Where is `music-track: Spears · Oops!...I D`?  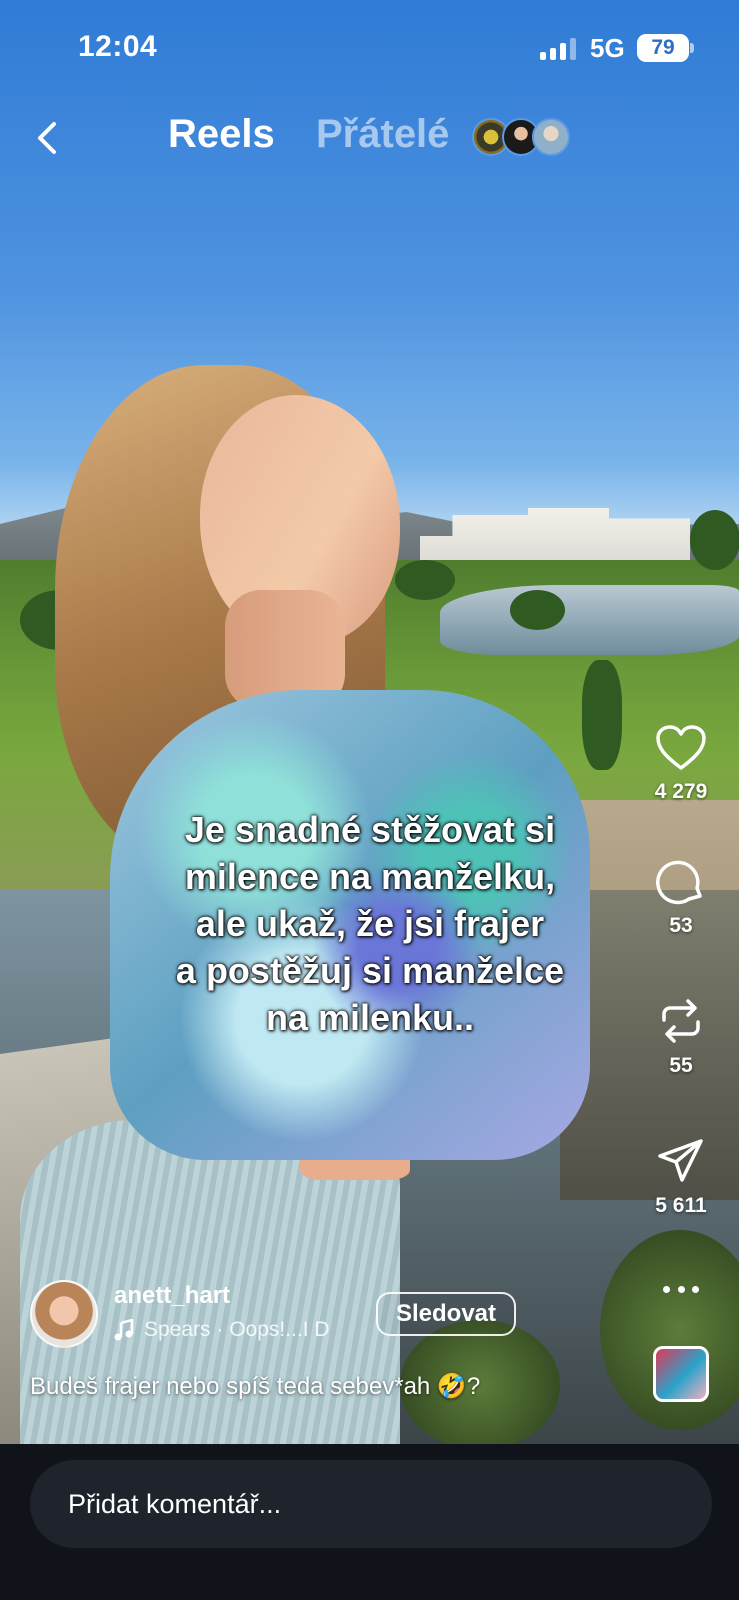
music-track: Spears · Oops!...I D is located at coordinates (222, 1330).